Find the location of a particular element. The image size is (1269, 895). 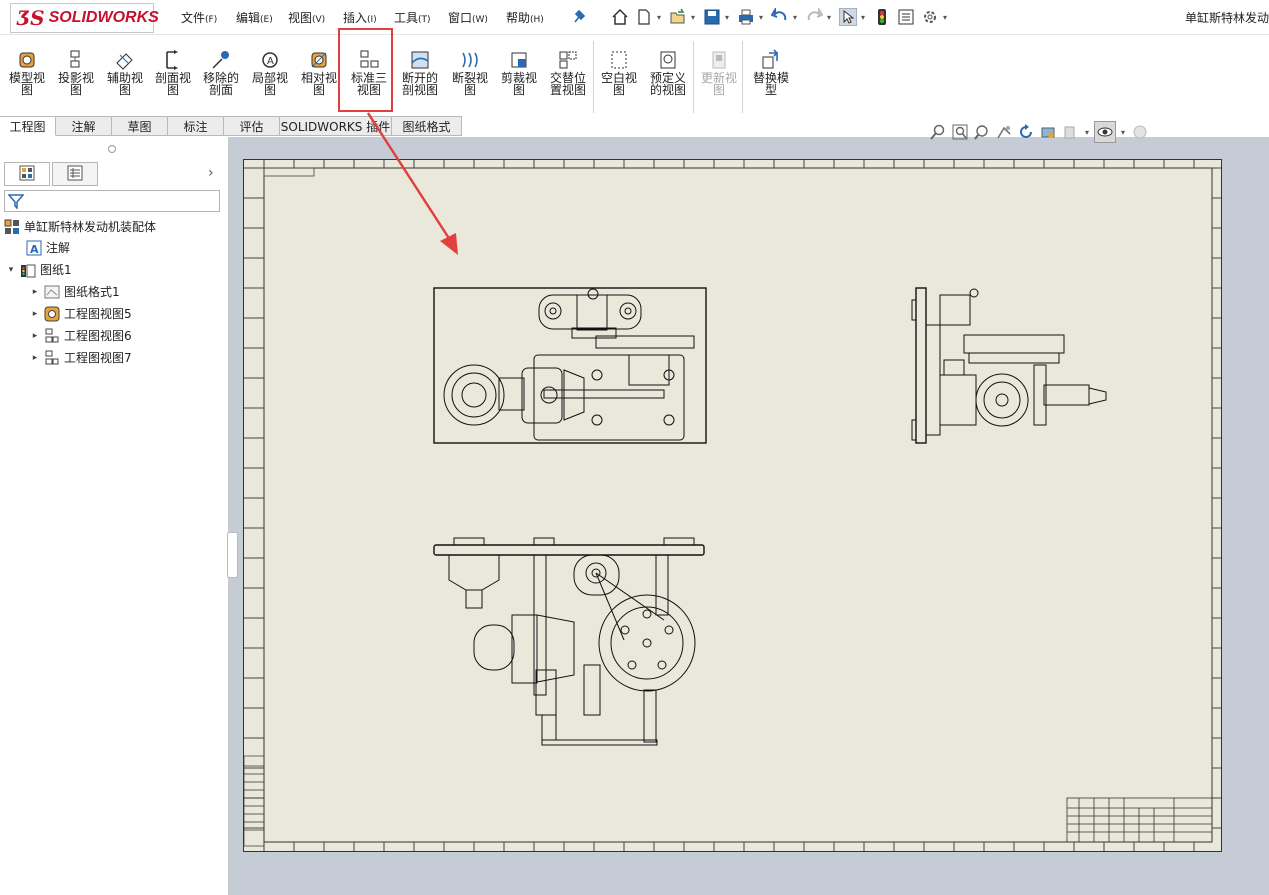

rotate-view-icon is located at coordinates (1026, 132).